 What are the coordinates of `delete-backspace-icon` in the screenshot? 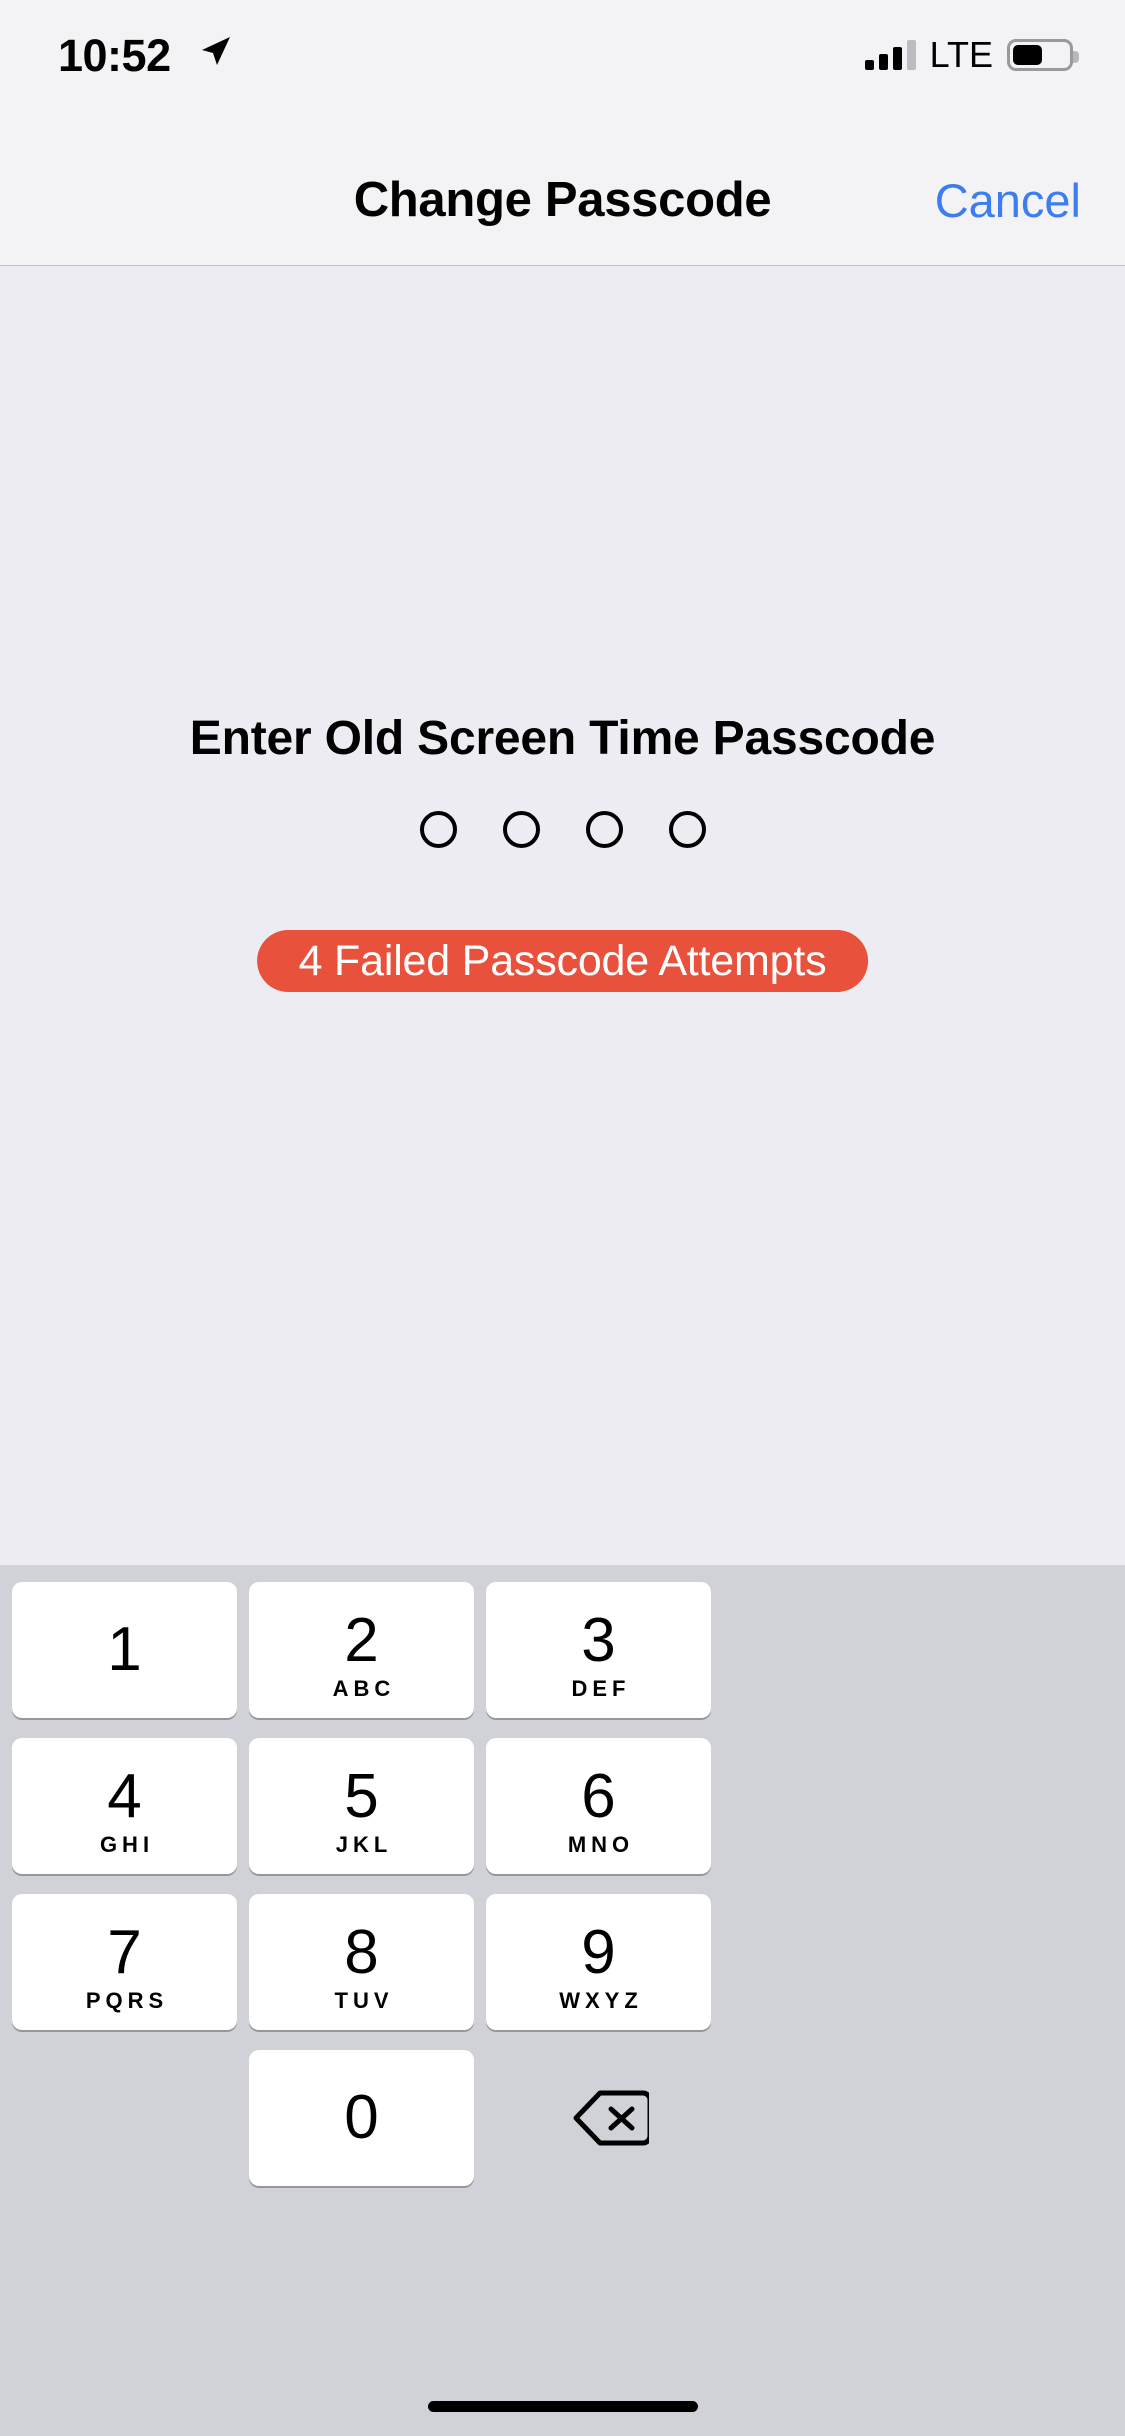 It's located at (611, 2118).